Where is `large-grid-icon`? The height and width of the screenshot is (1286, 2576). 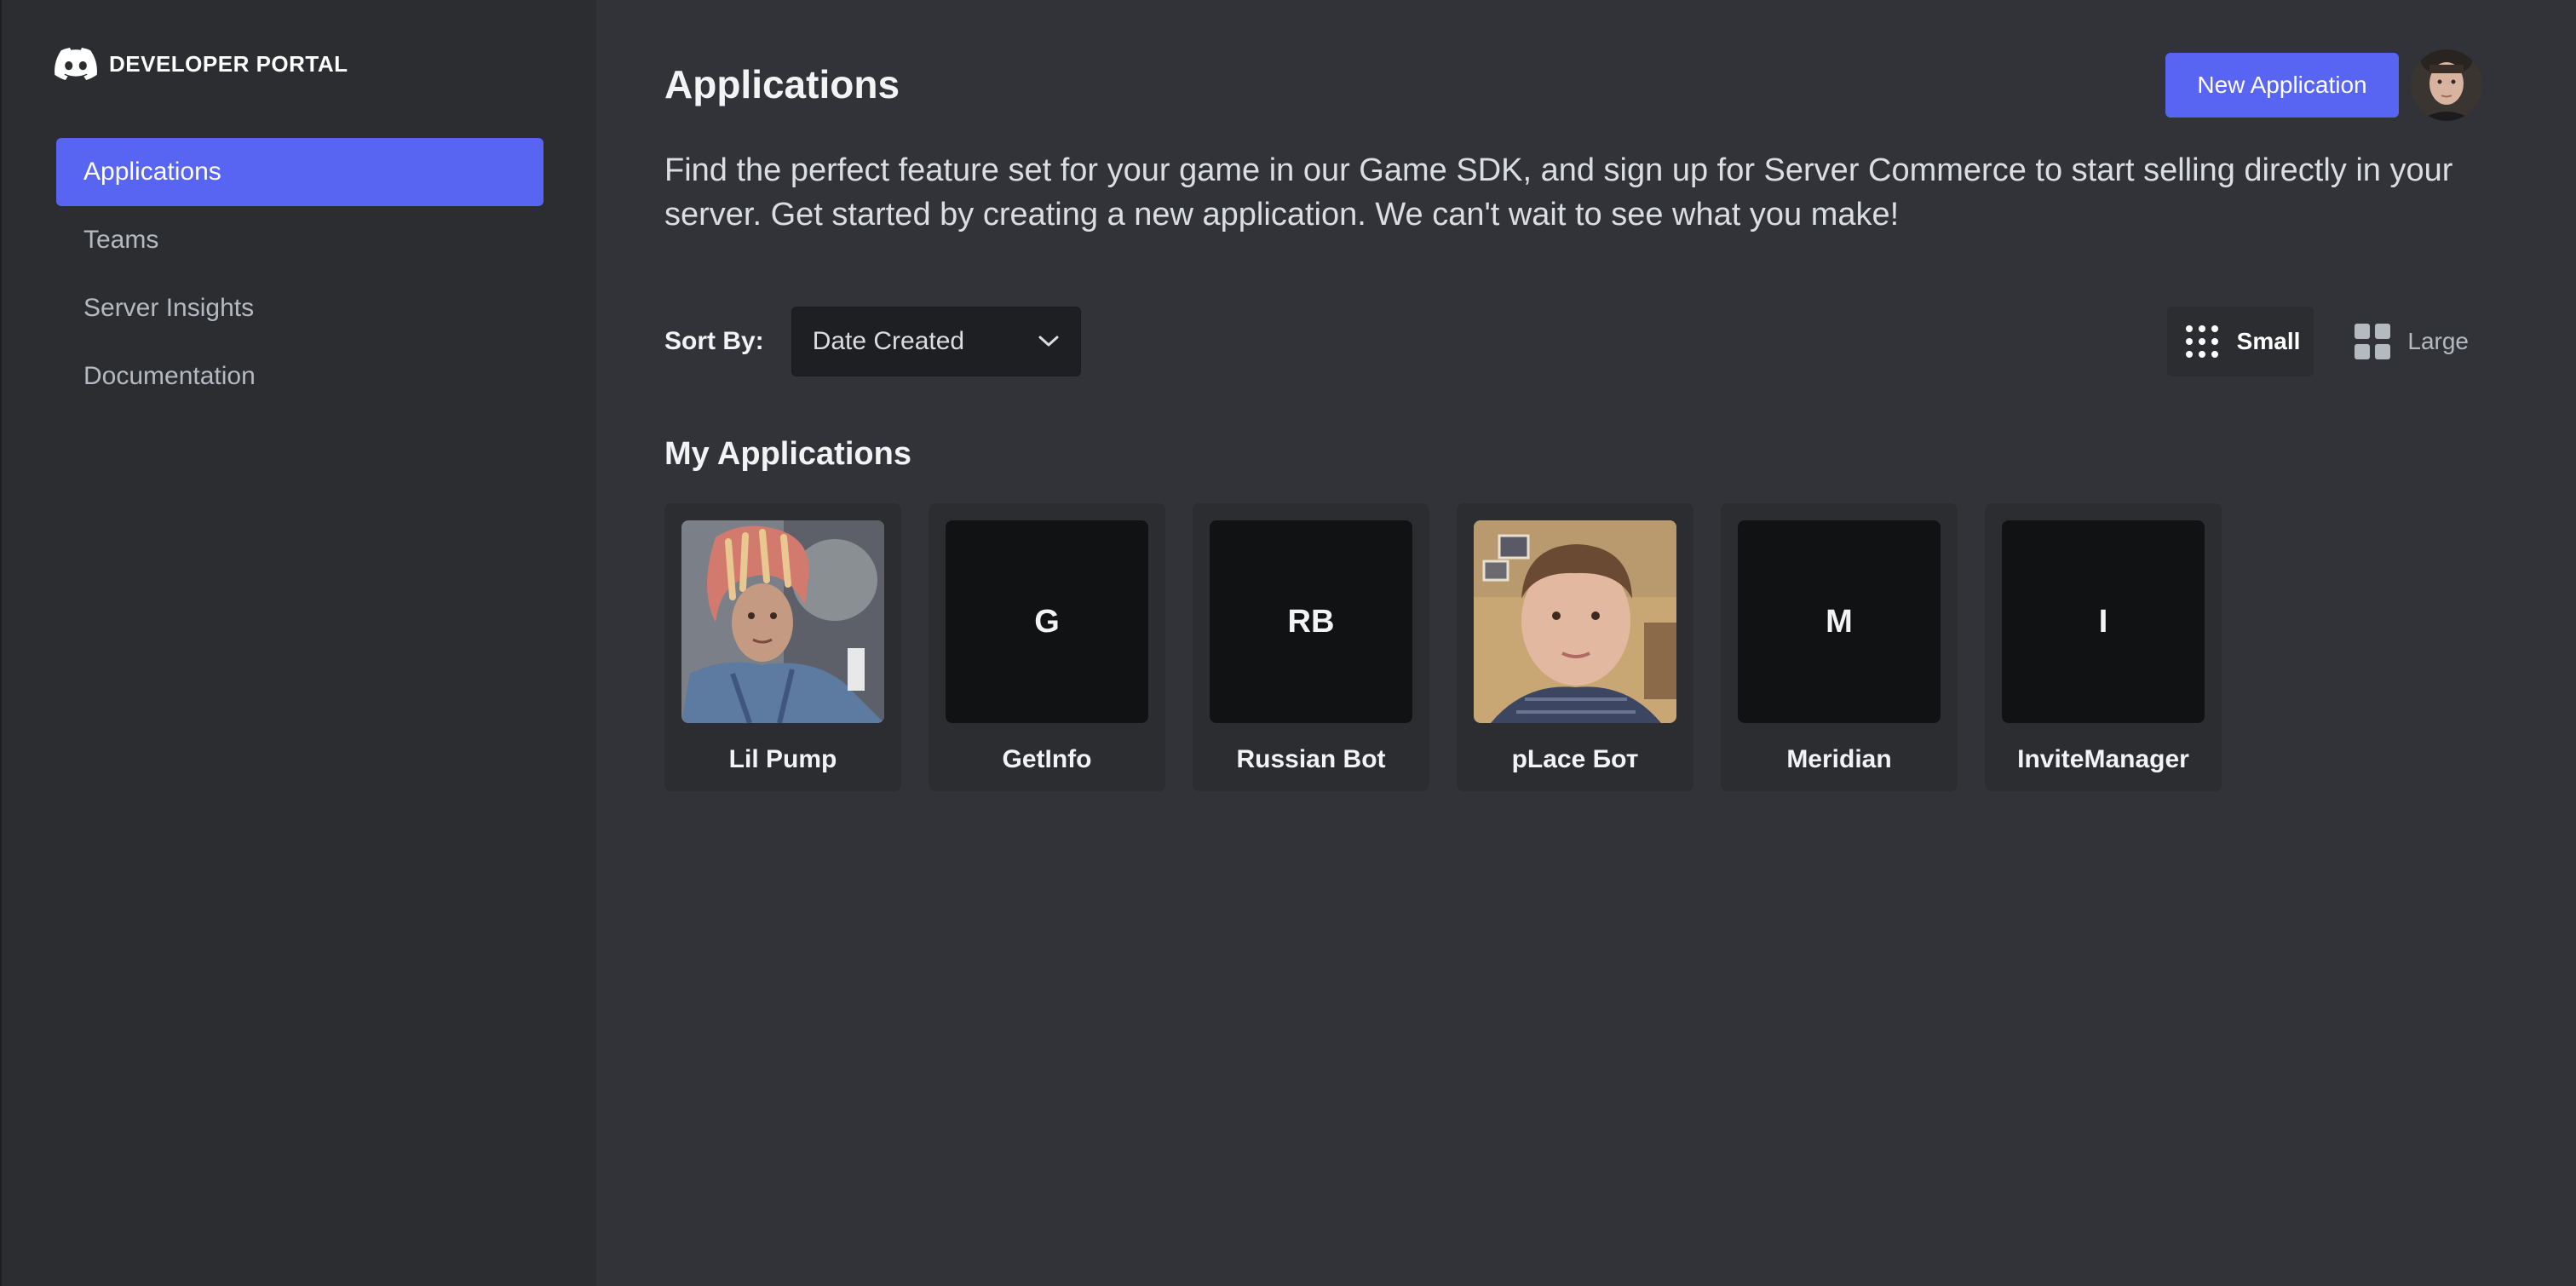 large-grid-icon is located at coordinates (2381, 341).